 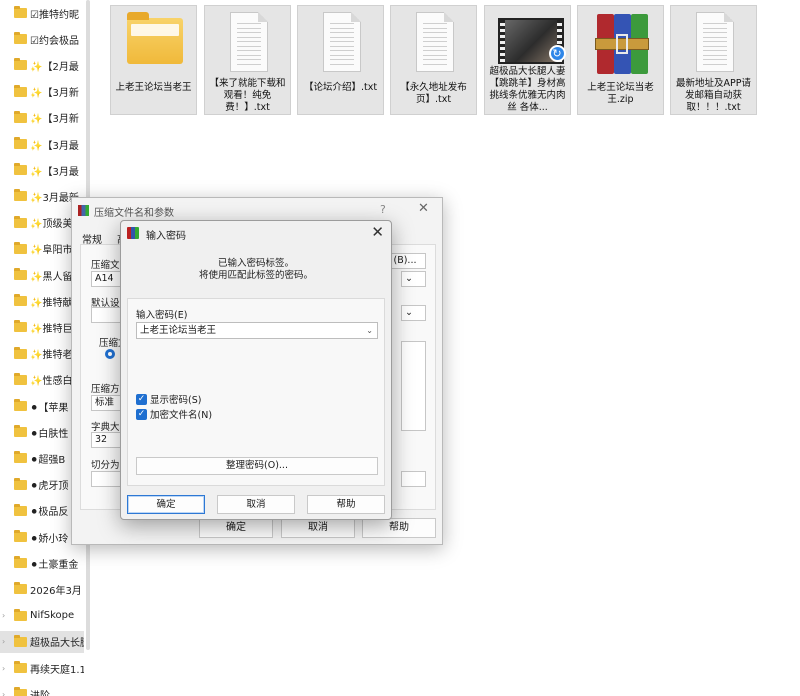 What do you see at coordinates (413, 386) in the screenshot?
I see `options-group` at bounding box center [413, 386].